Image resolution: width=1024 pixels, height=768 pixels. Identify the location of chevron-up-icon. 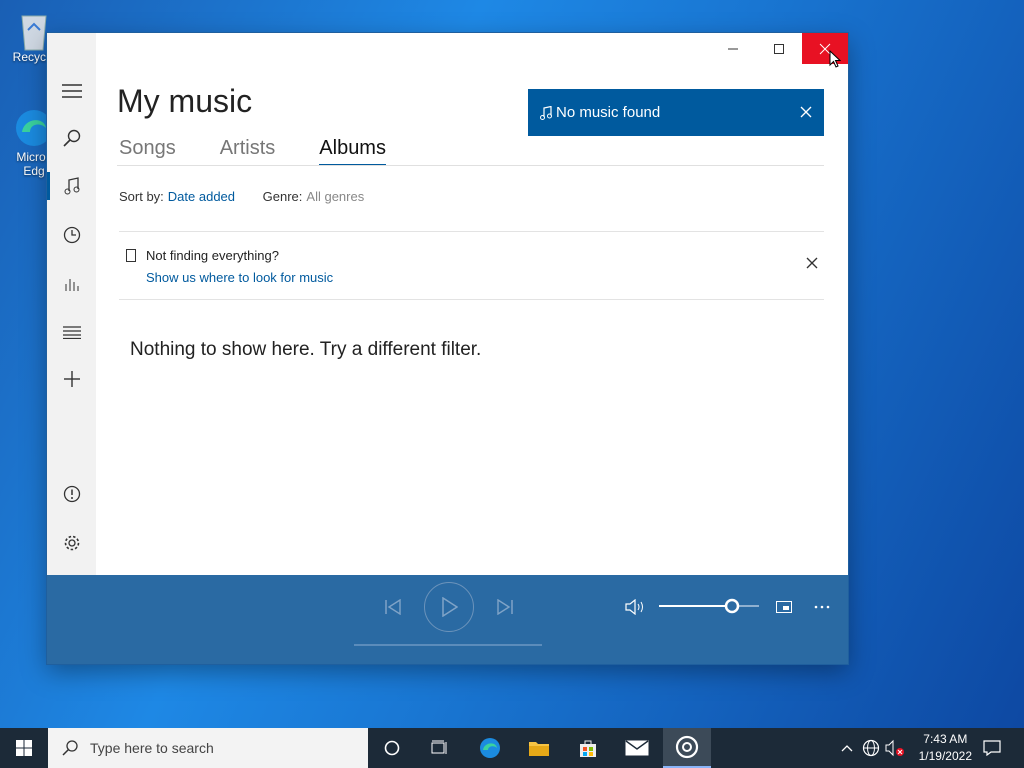
(847, 748).